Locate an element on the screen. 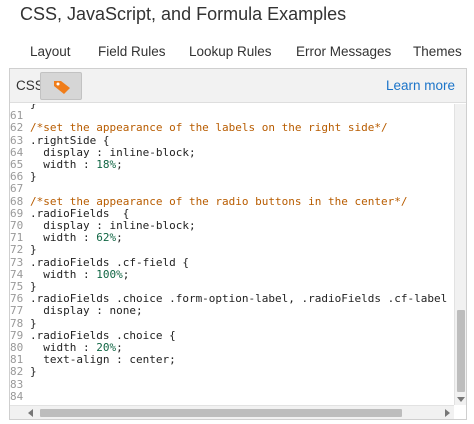 This screenshot has height=424, width=474. tag-icon is located at coordinates (62, 87).